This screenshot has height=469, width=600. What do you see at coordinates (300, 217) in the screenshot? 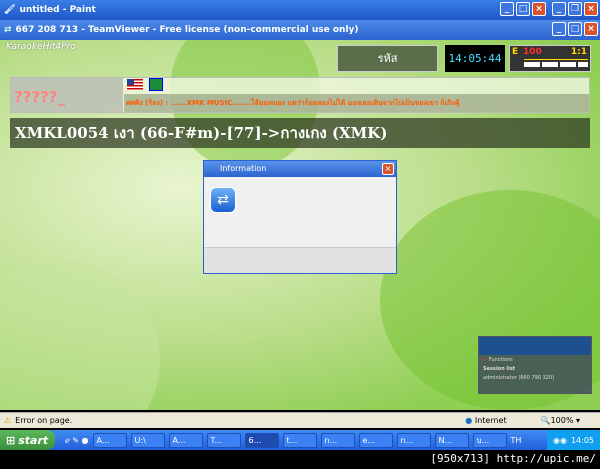
I see `information-dialog: Information × ⇄` at bounding box center [300, 217].